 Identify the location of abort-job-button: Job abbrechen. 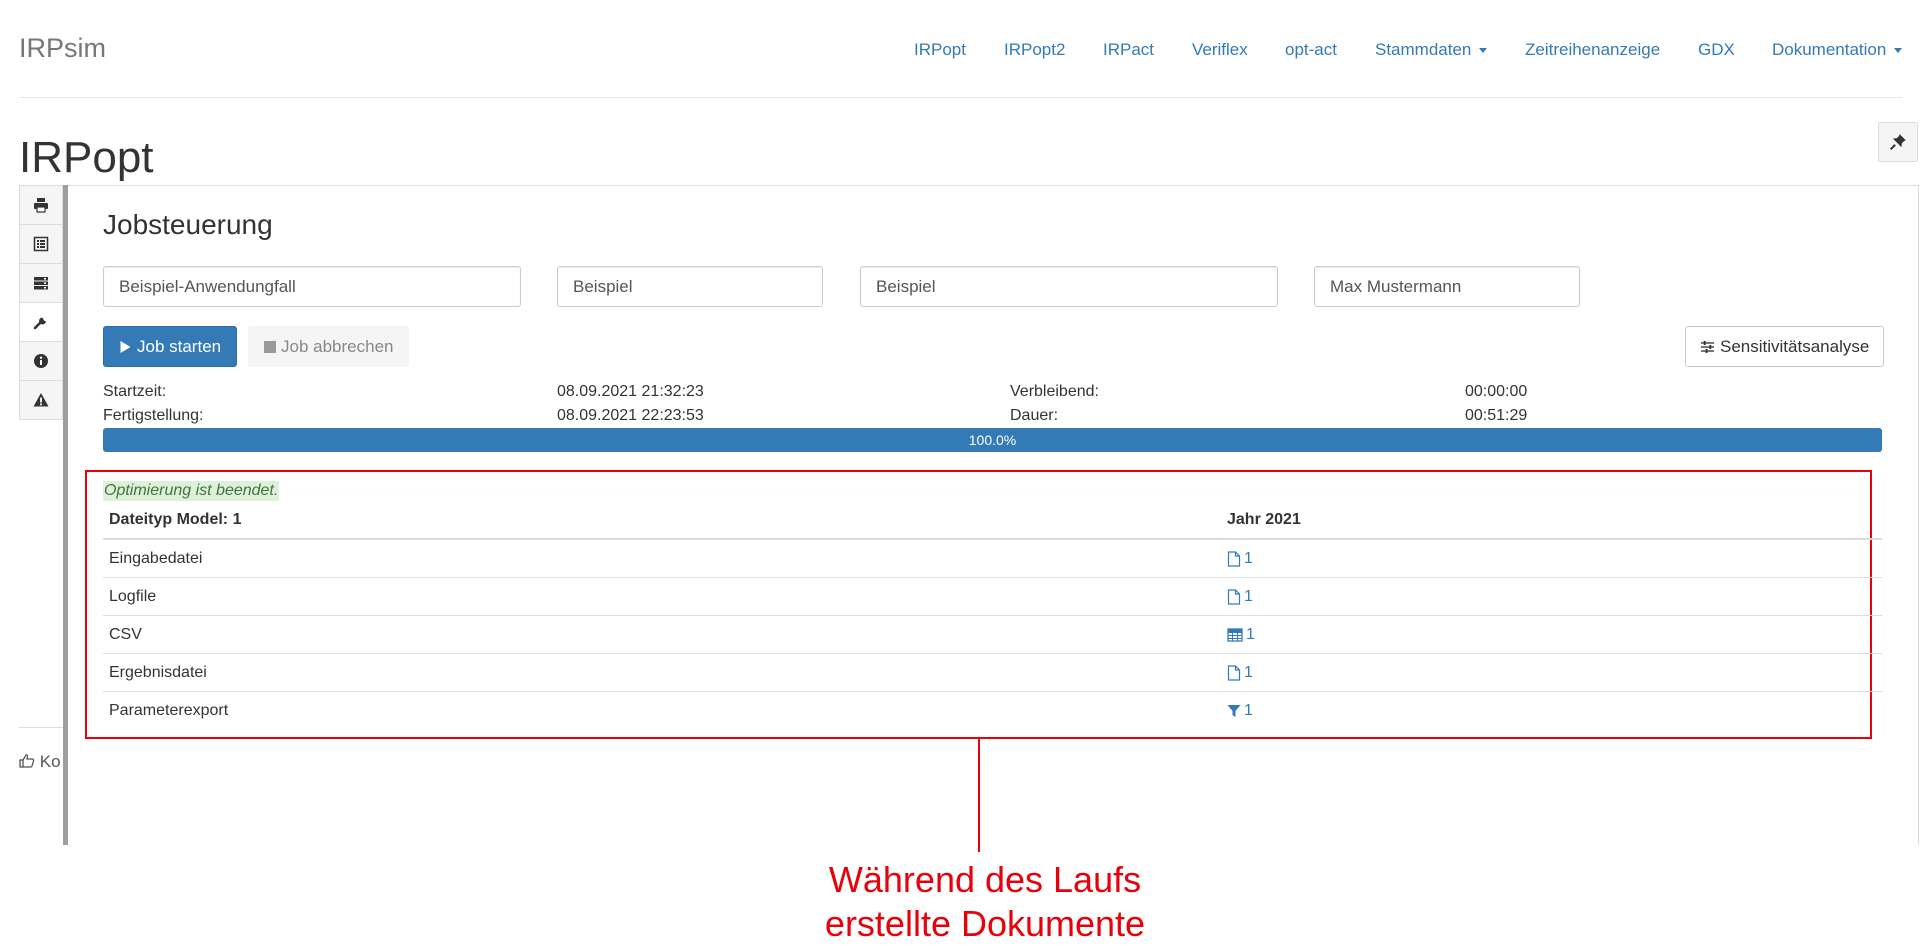
(329, 346).